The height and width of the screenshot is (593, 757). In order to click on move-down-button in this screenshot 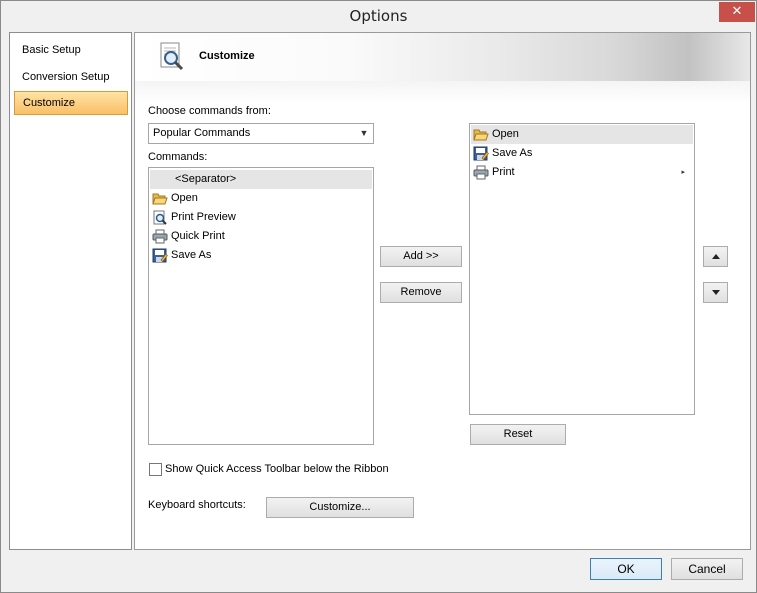, I will do `click(715, 292)`.